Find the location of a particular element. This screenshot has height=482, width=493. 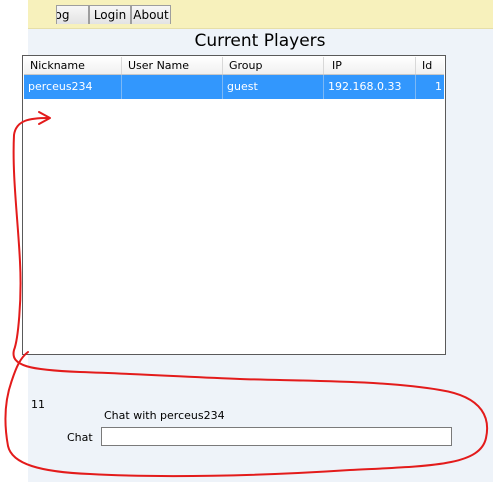

chat-label: Chat is located at coordinates (80, 437).